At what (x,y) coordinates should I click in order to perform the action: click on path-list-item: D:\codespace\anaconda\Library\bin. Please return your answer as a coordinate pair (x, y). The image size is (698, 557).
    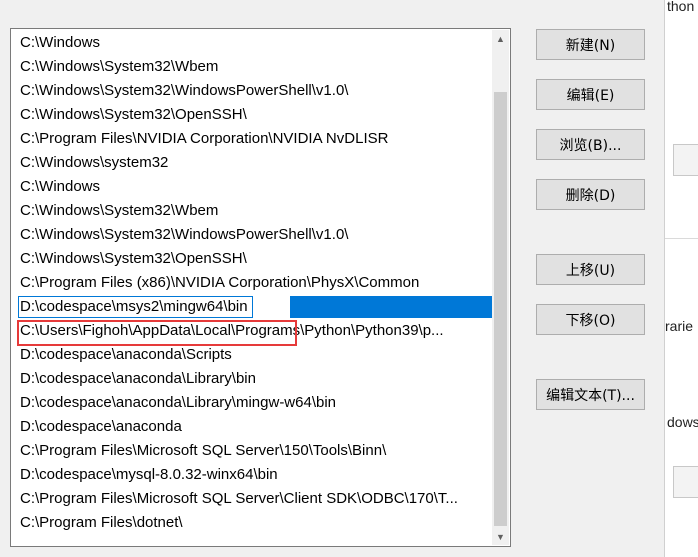
    Looking at the image, I should click on (253, 379).